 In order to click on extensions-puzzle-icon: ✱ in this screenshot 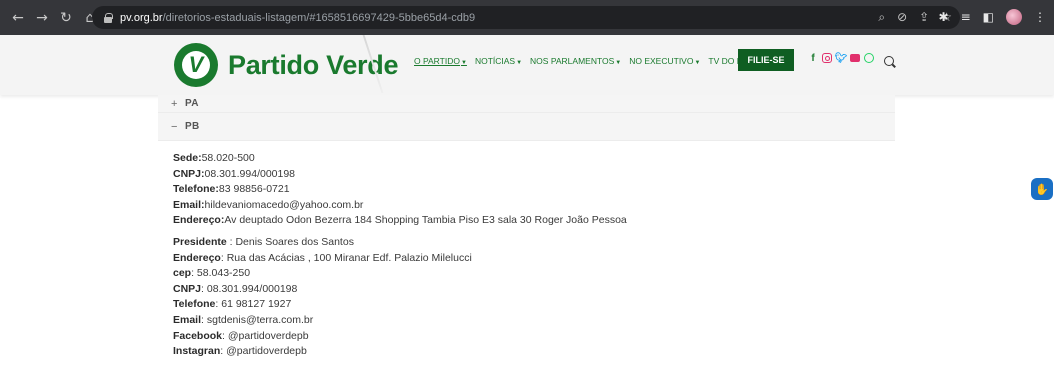, I will do `click(944, 17)`.